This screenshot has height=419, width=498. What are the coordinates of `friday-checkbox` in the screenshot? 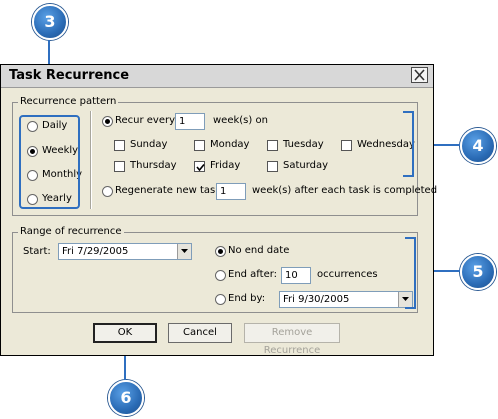 It's located at (199, 166).